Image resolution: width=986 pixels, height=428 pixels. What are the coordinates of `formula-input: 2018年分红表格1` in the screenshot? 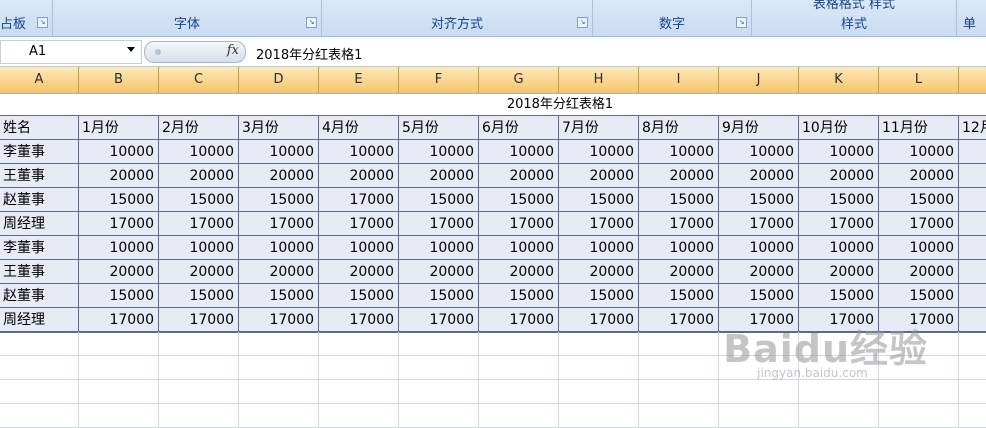 It's located at (309, 53).